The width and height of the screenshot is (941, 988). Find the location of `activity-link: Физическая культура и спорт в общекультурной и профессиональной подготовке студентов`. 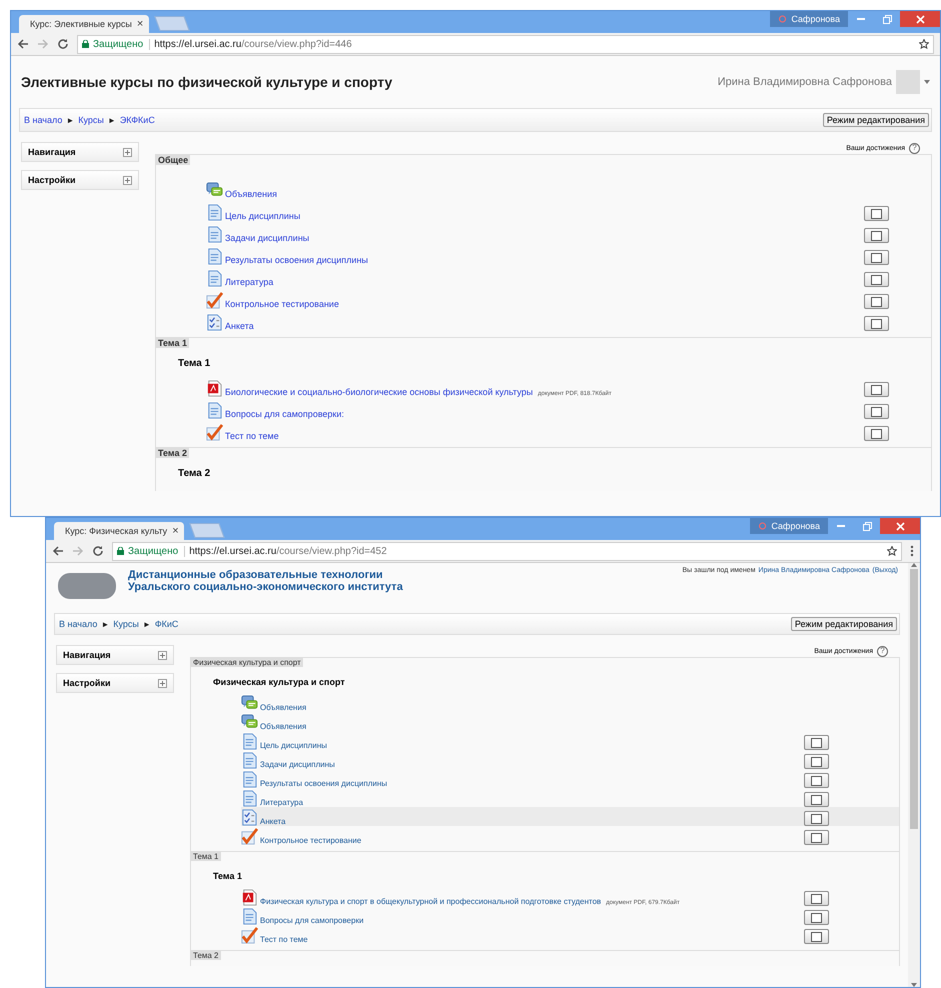

activity-link: Физическая культура и спорт в общекультурной и профессиональной подготовке студентов is located at coordinates (431, 901).